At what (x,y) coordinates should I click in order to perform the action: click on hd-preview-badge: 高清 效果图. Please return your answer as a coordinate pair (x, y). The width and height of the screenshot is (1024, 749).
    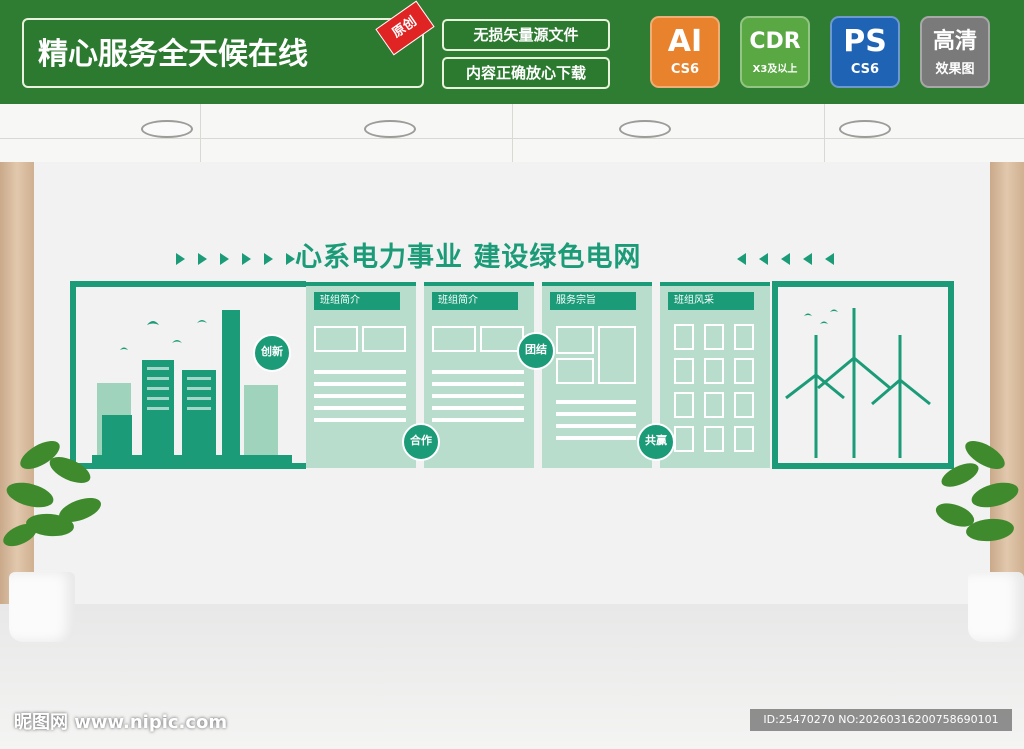
    Looking at the image, I should click on (955, 52).